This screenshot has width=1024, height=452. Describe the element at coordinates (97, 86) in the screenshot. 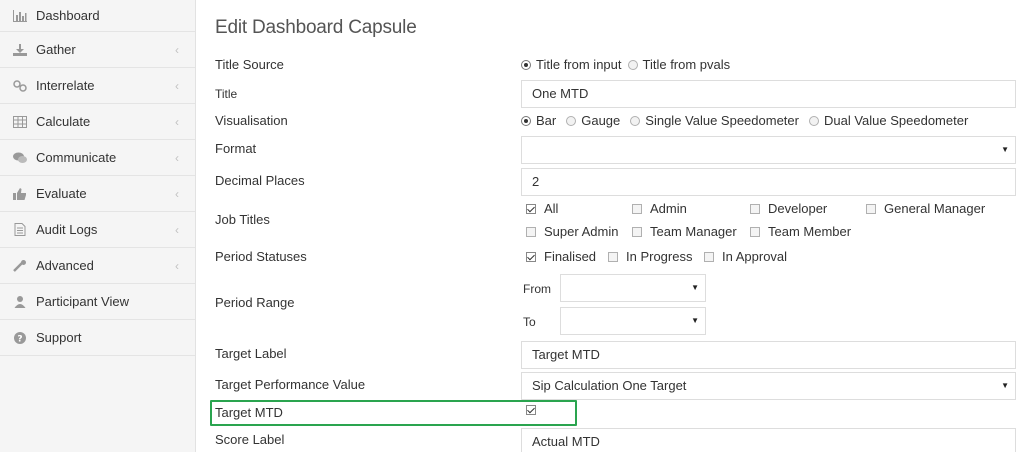

I see `sidebar-item-interrelate: Interrelate ‹` at that location.